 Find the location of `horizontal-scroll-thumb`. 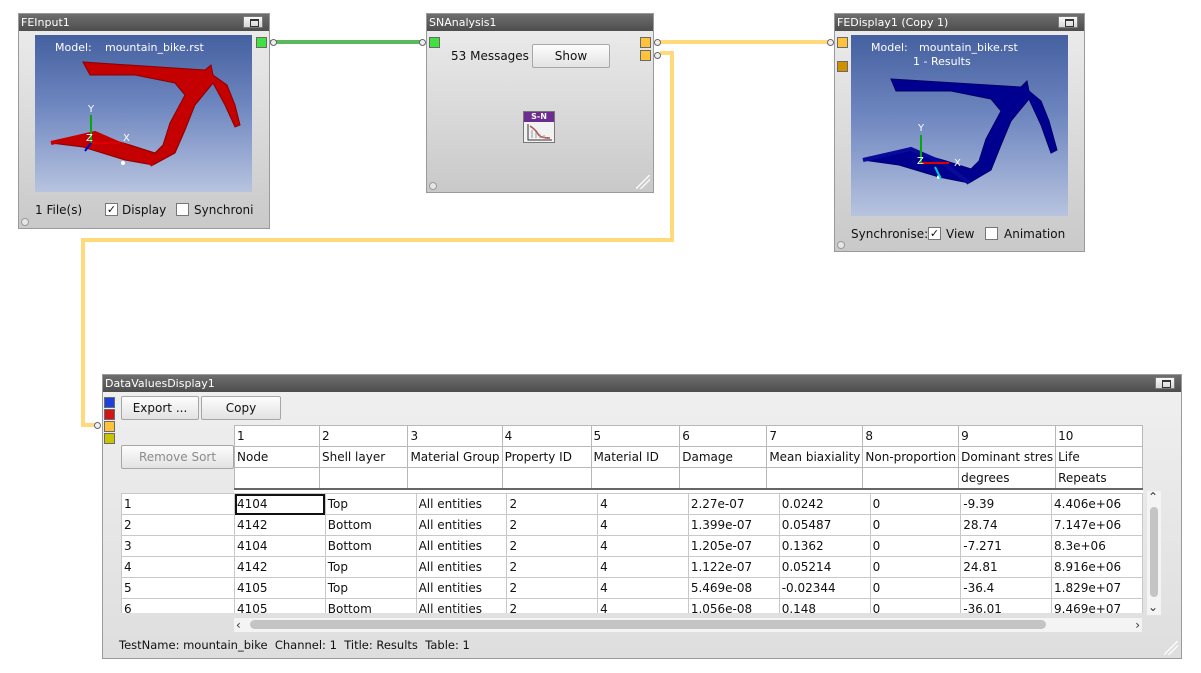

horizontal-scroll-thumb is located at coordinates (648, 624).